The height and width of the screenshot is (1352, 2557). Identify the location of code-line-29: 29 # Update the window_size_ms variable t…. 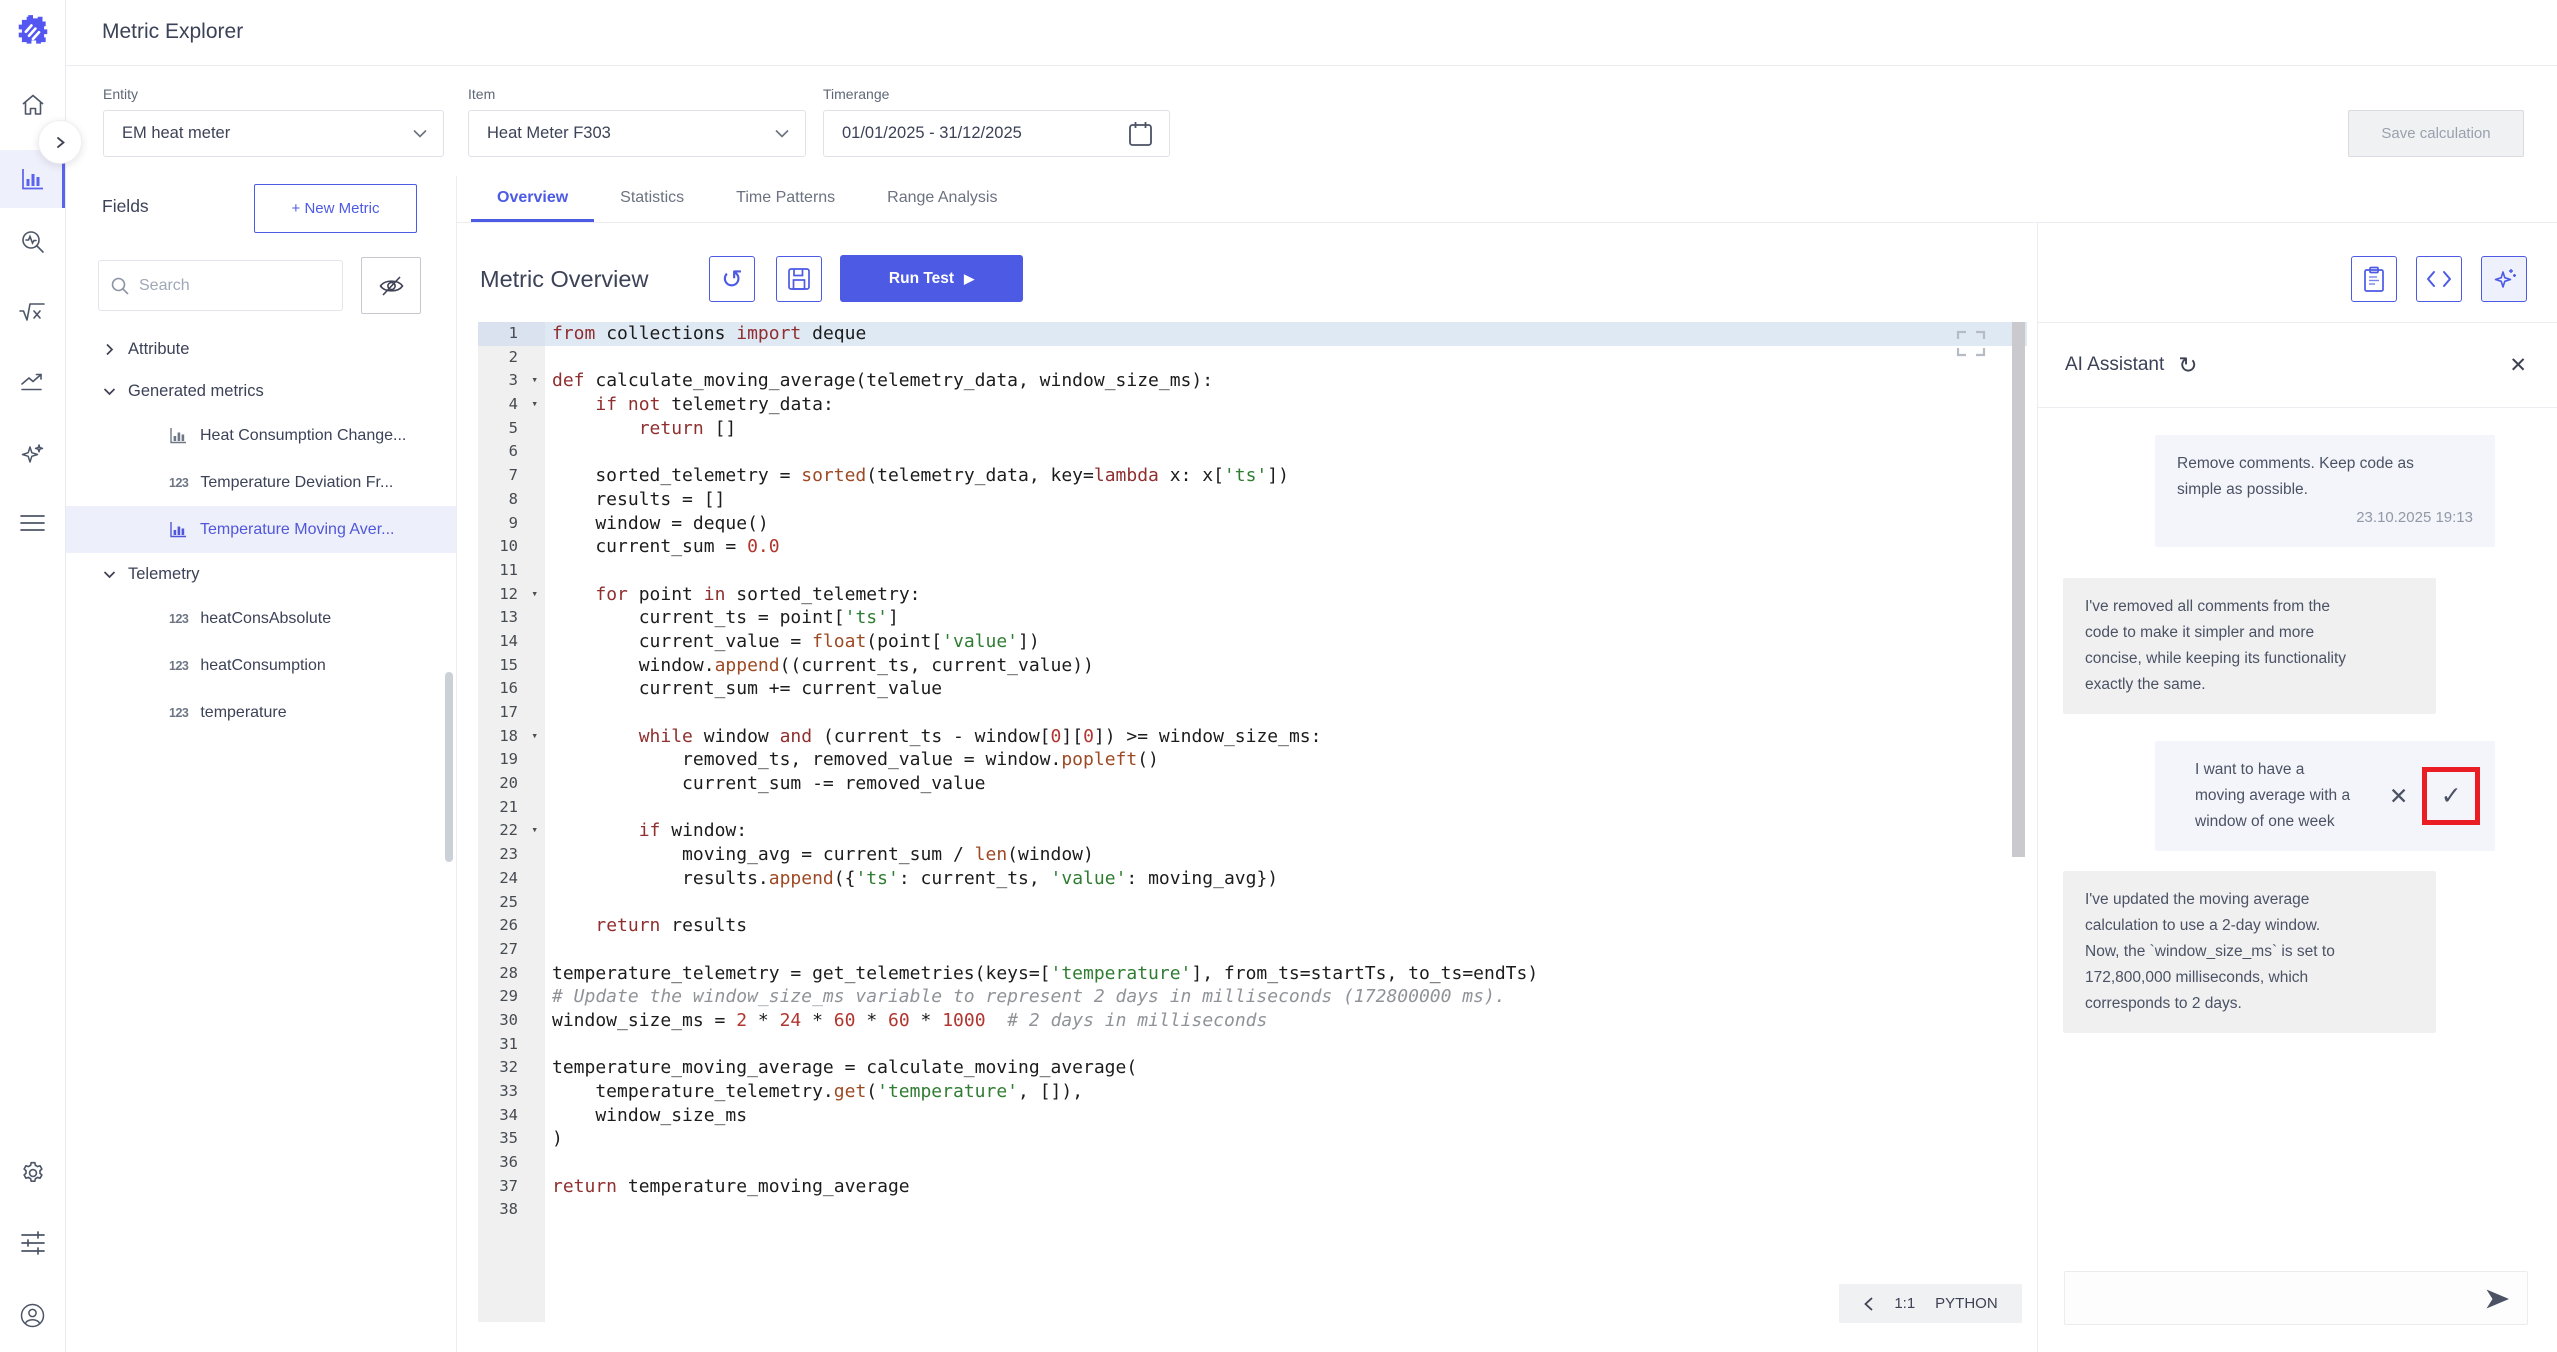
(1252, 997).